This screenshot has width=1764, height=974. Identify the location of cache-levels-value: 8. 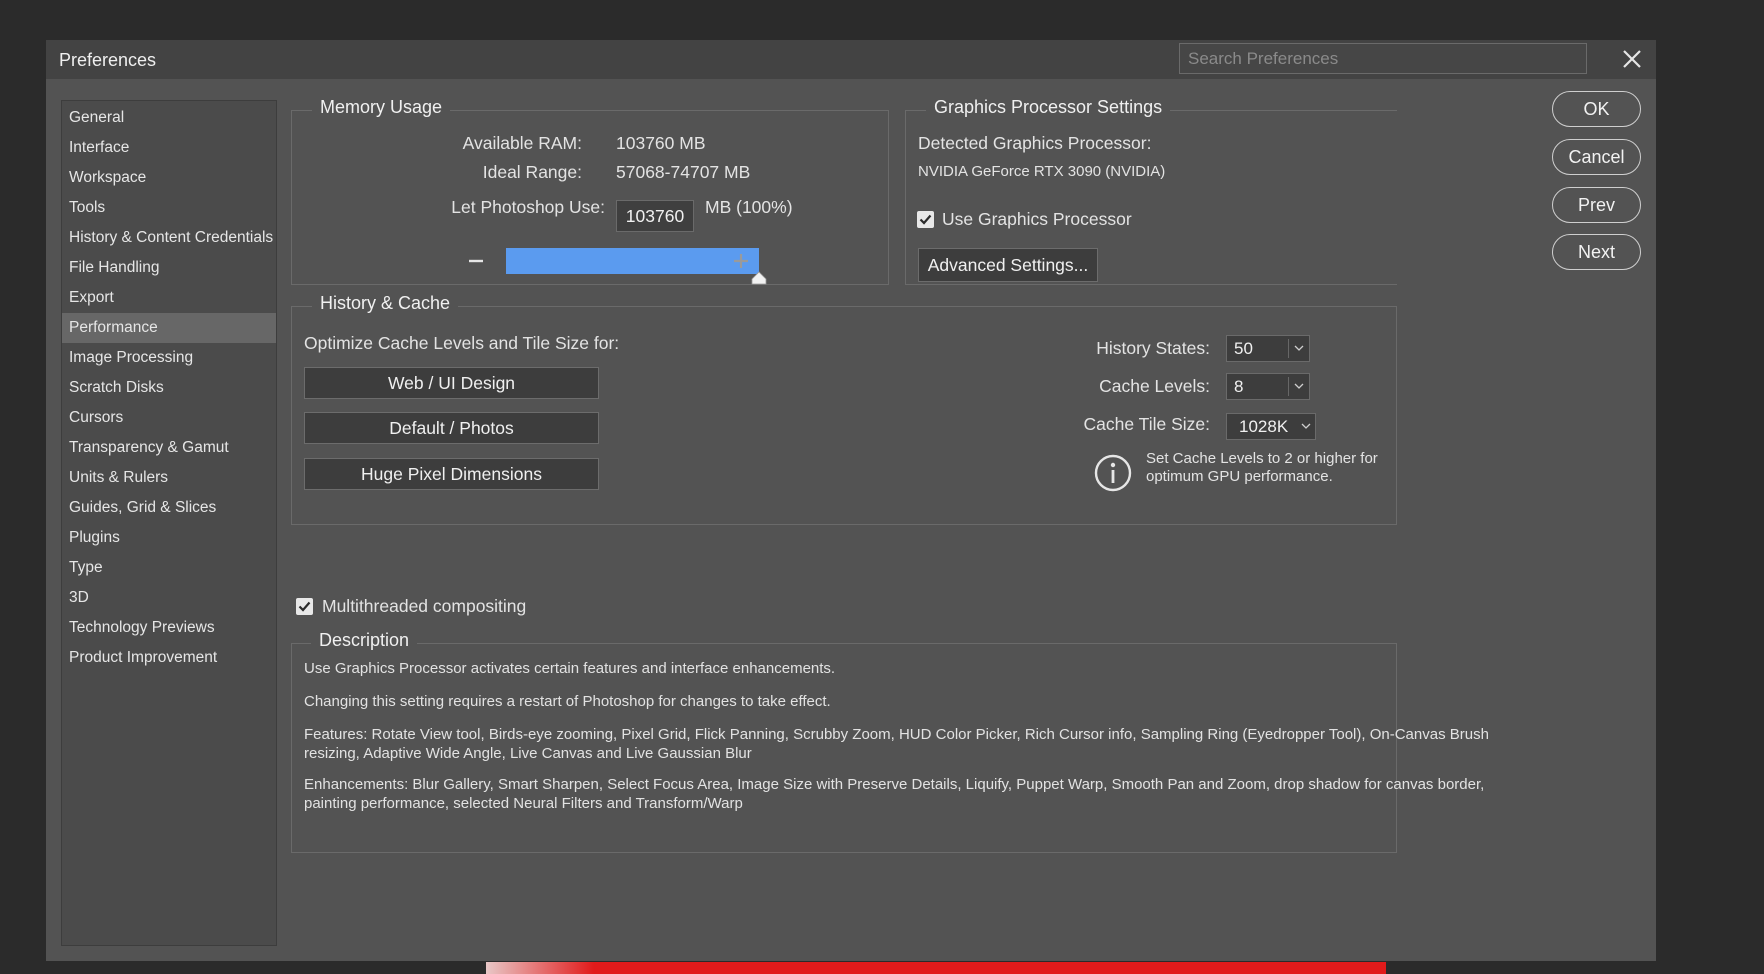
(1239, 386).